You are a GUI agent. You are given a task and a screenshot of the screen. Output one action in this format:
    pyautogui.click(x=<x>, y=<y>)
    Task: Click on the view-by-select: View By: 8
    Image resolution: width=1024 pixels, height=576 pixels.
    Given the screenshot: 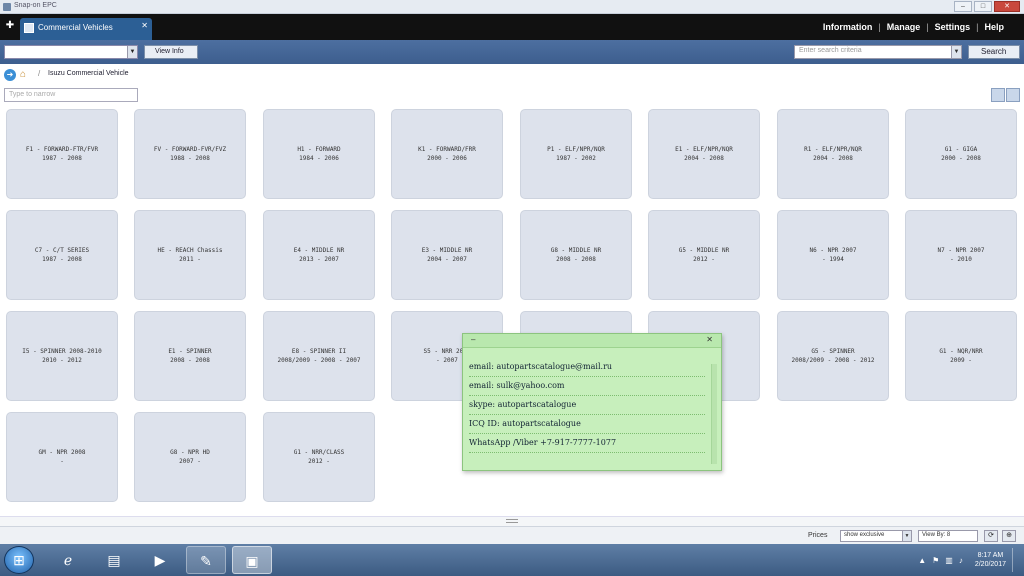 What is the action you would take?
    pyautogui.click(x=948, y=536)
    